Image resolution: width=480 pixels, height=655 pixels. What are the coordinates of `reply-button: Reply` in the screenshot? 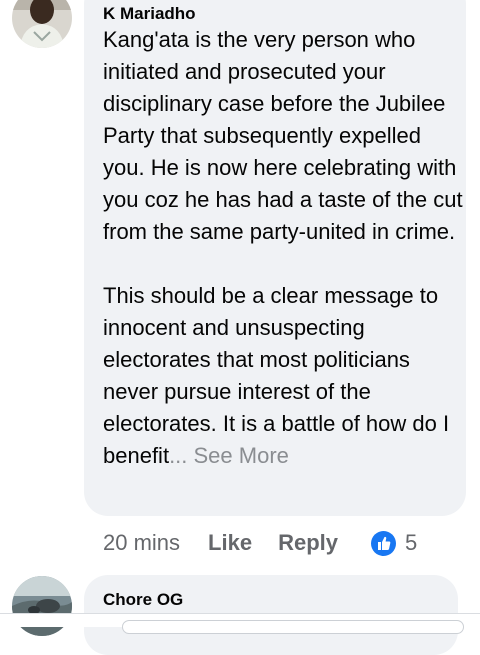 It's located at (308, 543).